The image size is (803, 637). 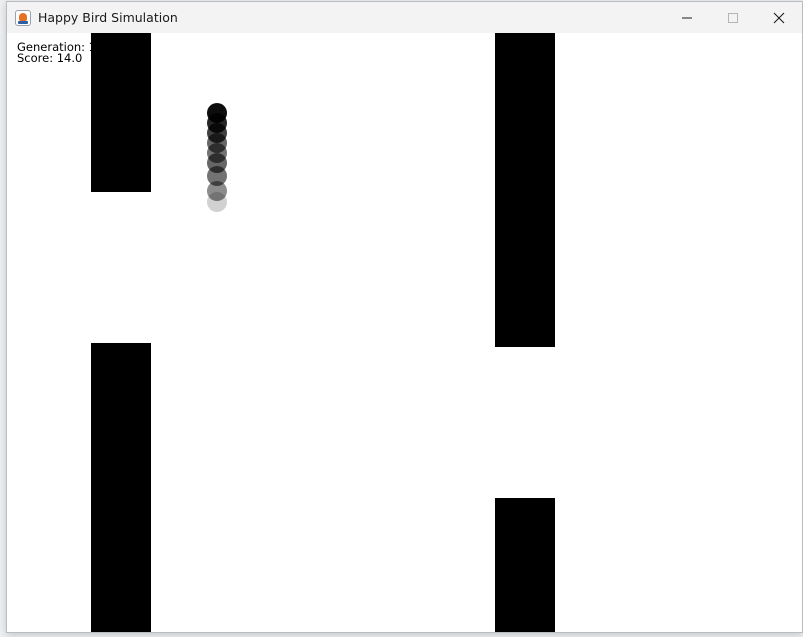 What do you see at coordinates (217, 113) in the screenshot?
I see `bird` at bounding box center [217, 113].